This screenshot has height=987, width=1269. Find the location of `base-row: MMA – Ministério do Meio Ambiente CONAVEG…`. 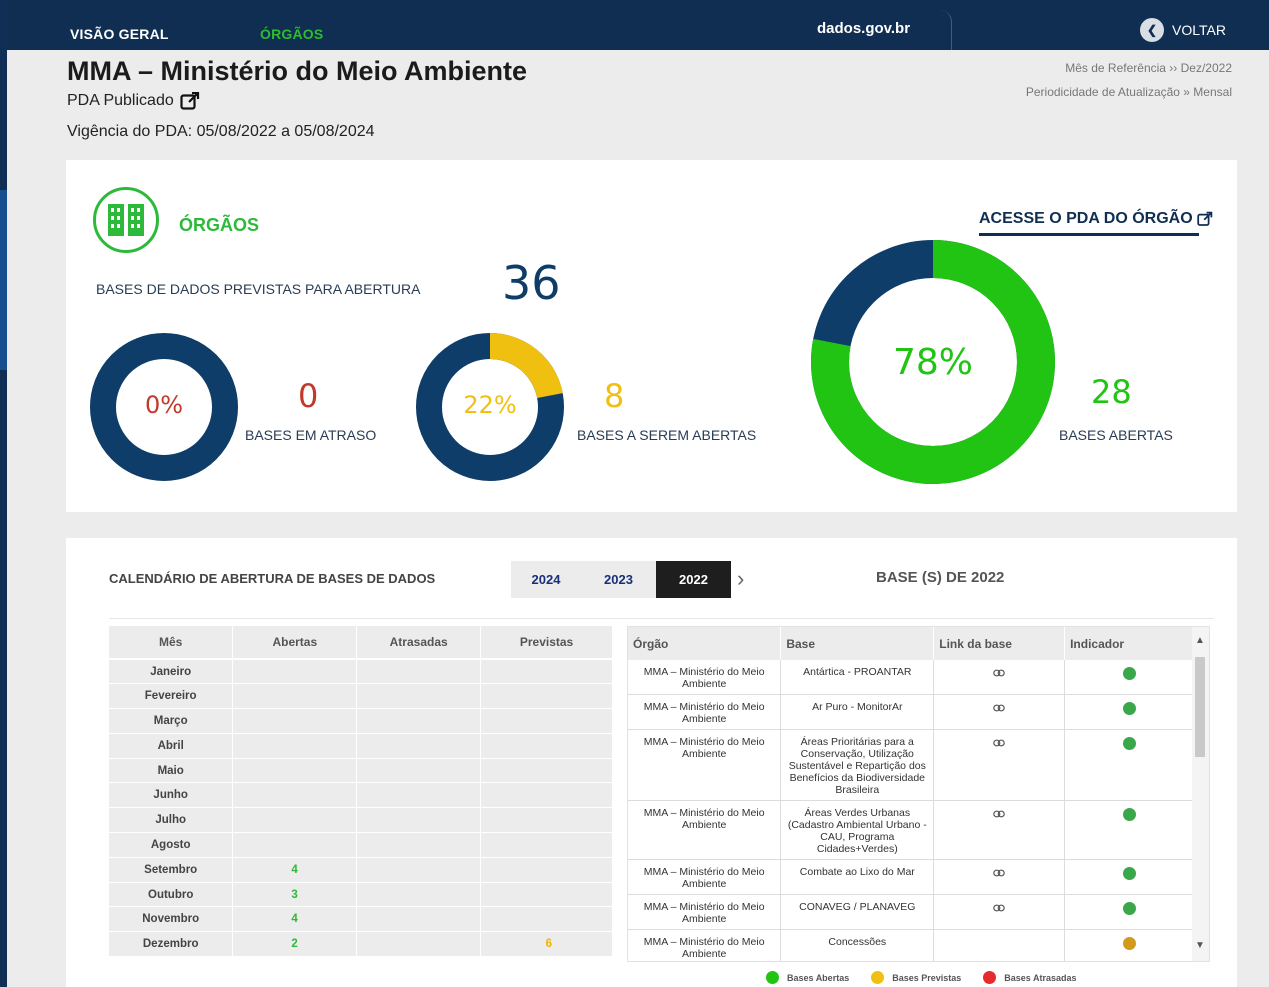

base-row: MMA – Ministério do Meio Ambiente CONAVEG… is located at coordinates (911, 912).